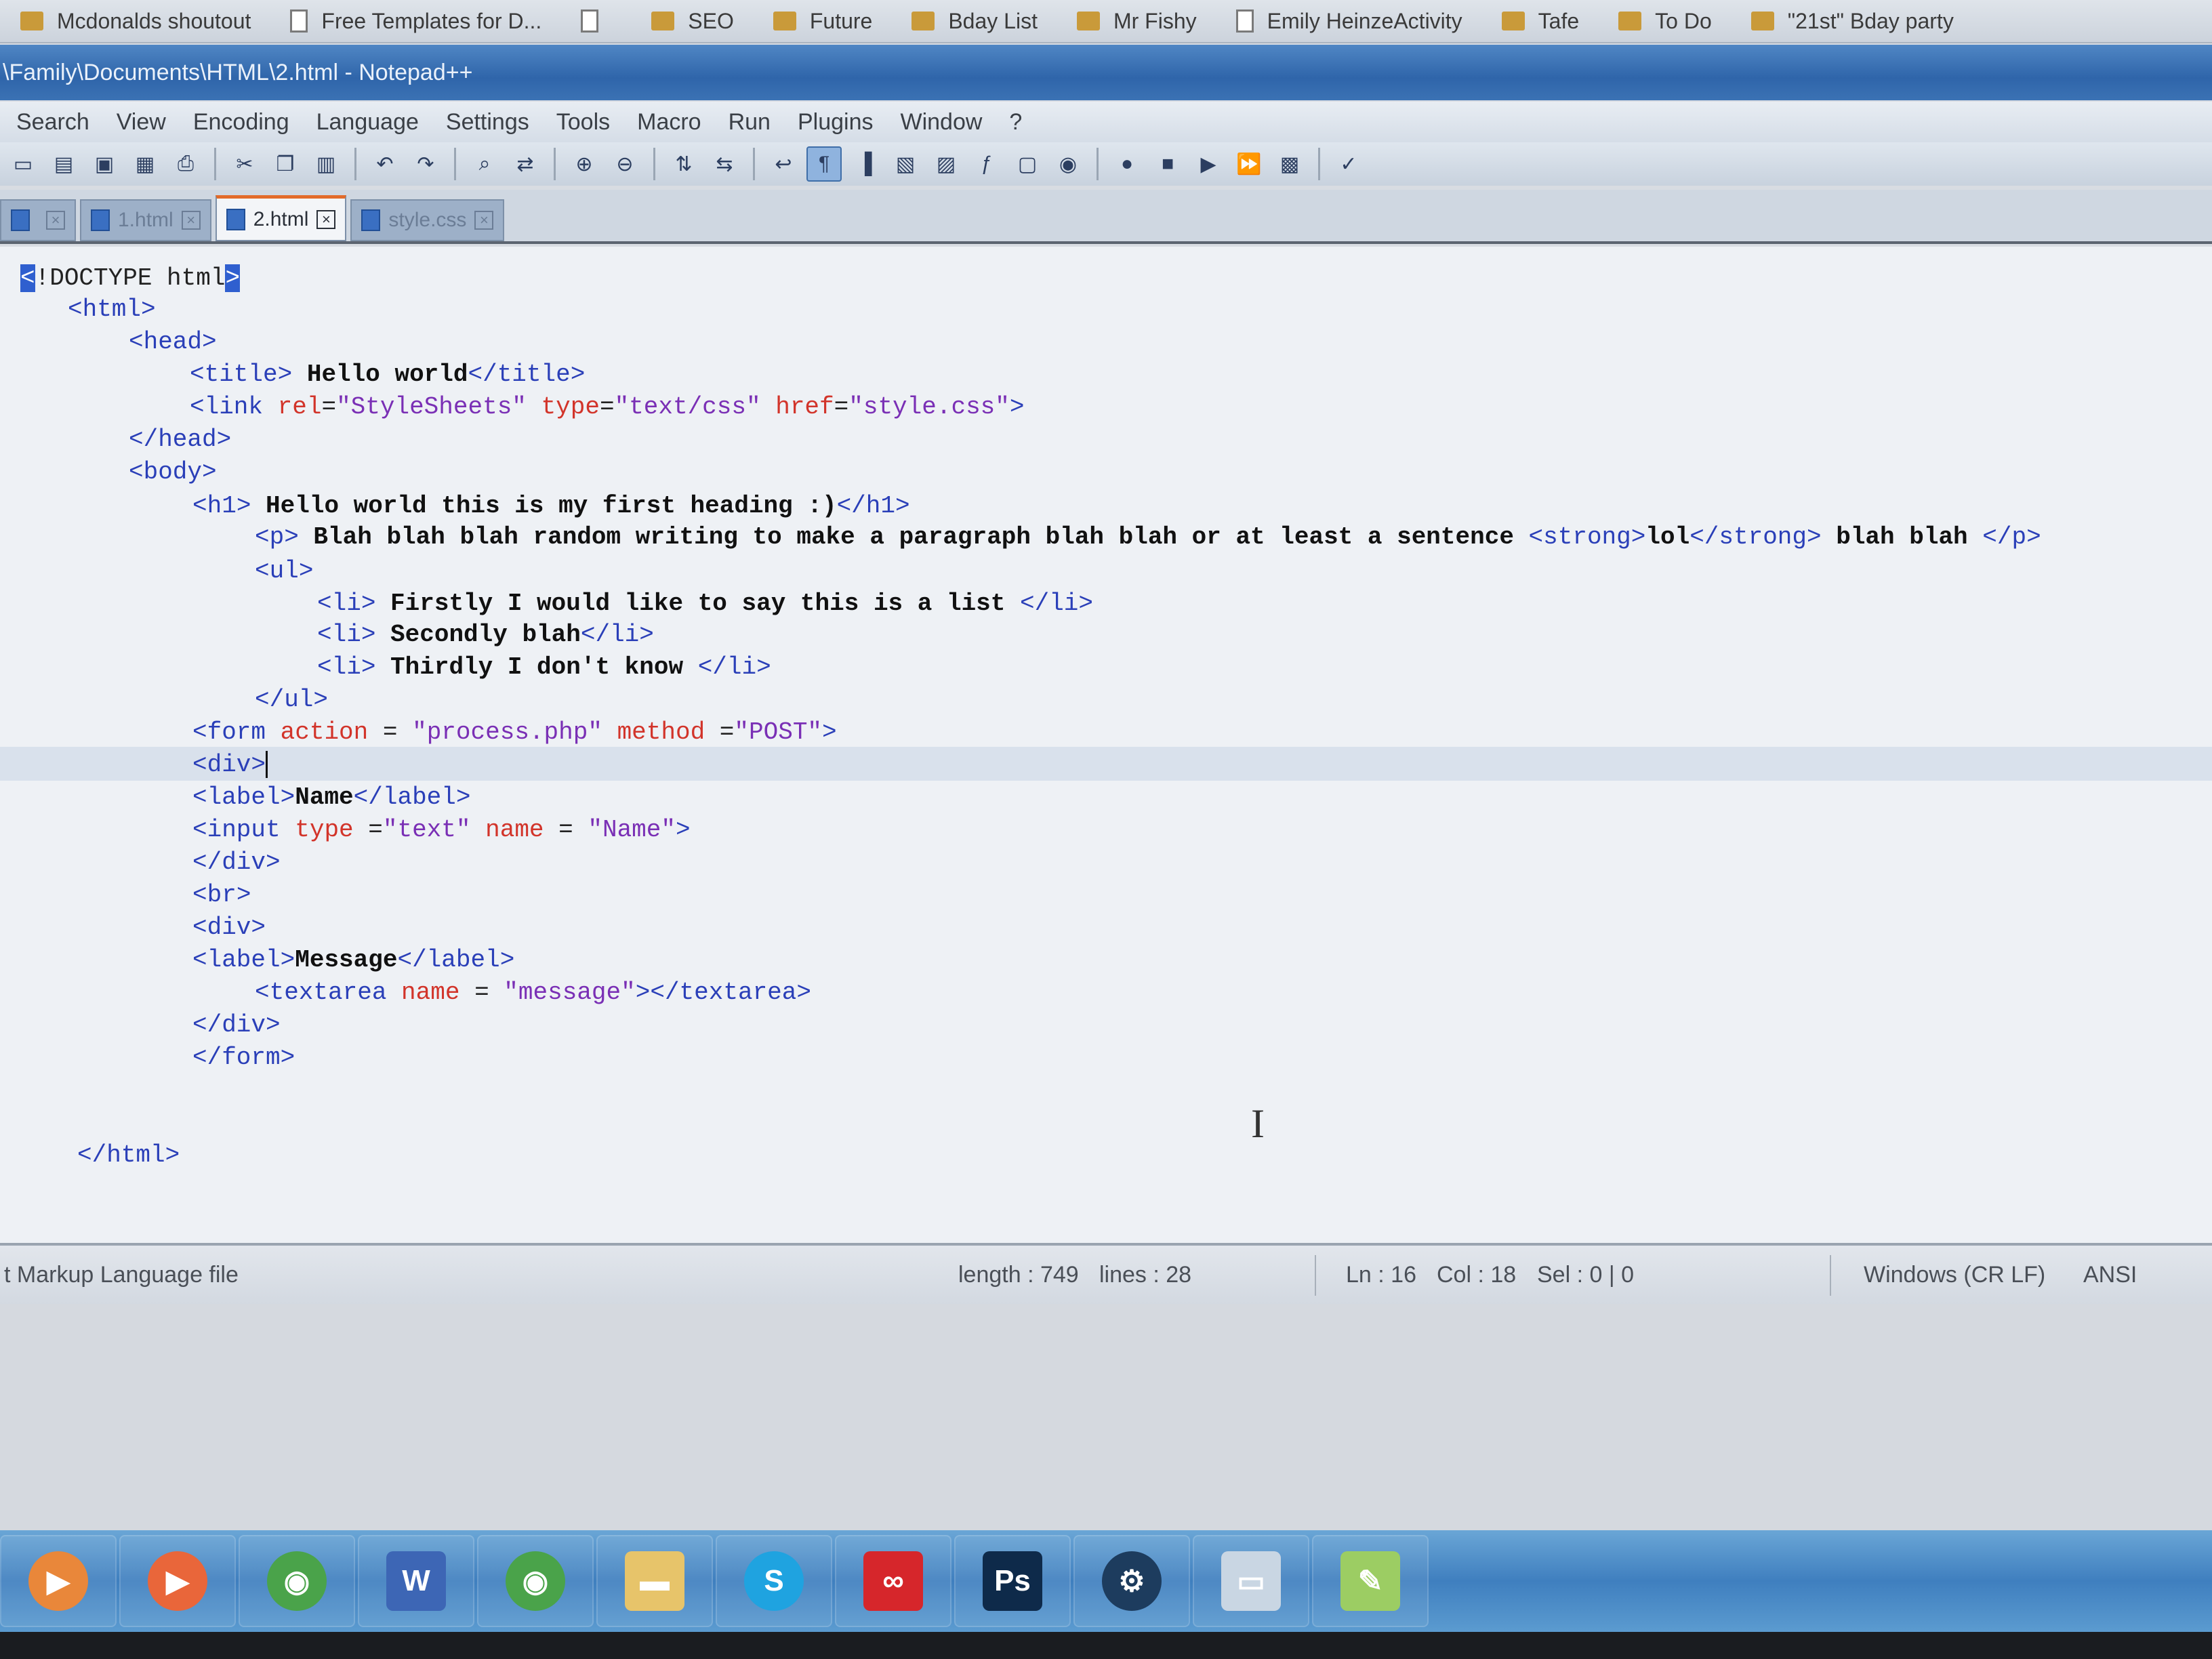 The height and width of the screenshot is (1659, 2212). Describe the element at coordinates (824, 164) in the screenshot. I see `show-all-chars-icon: ¶` at that location.